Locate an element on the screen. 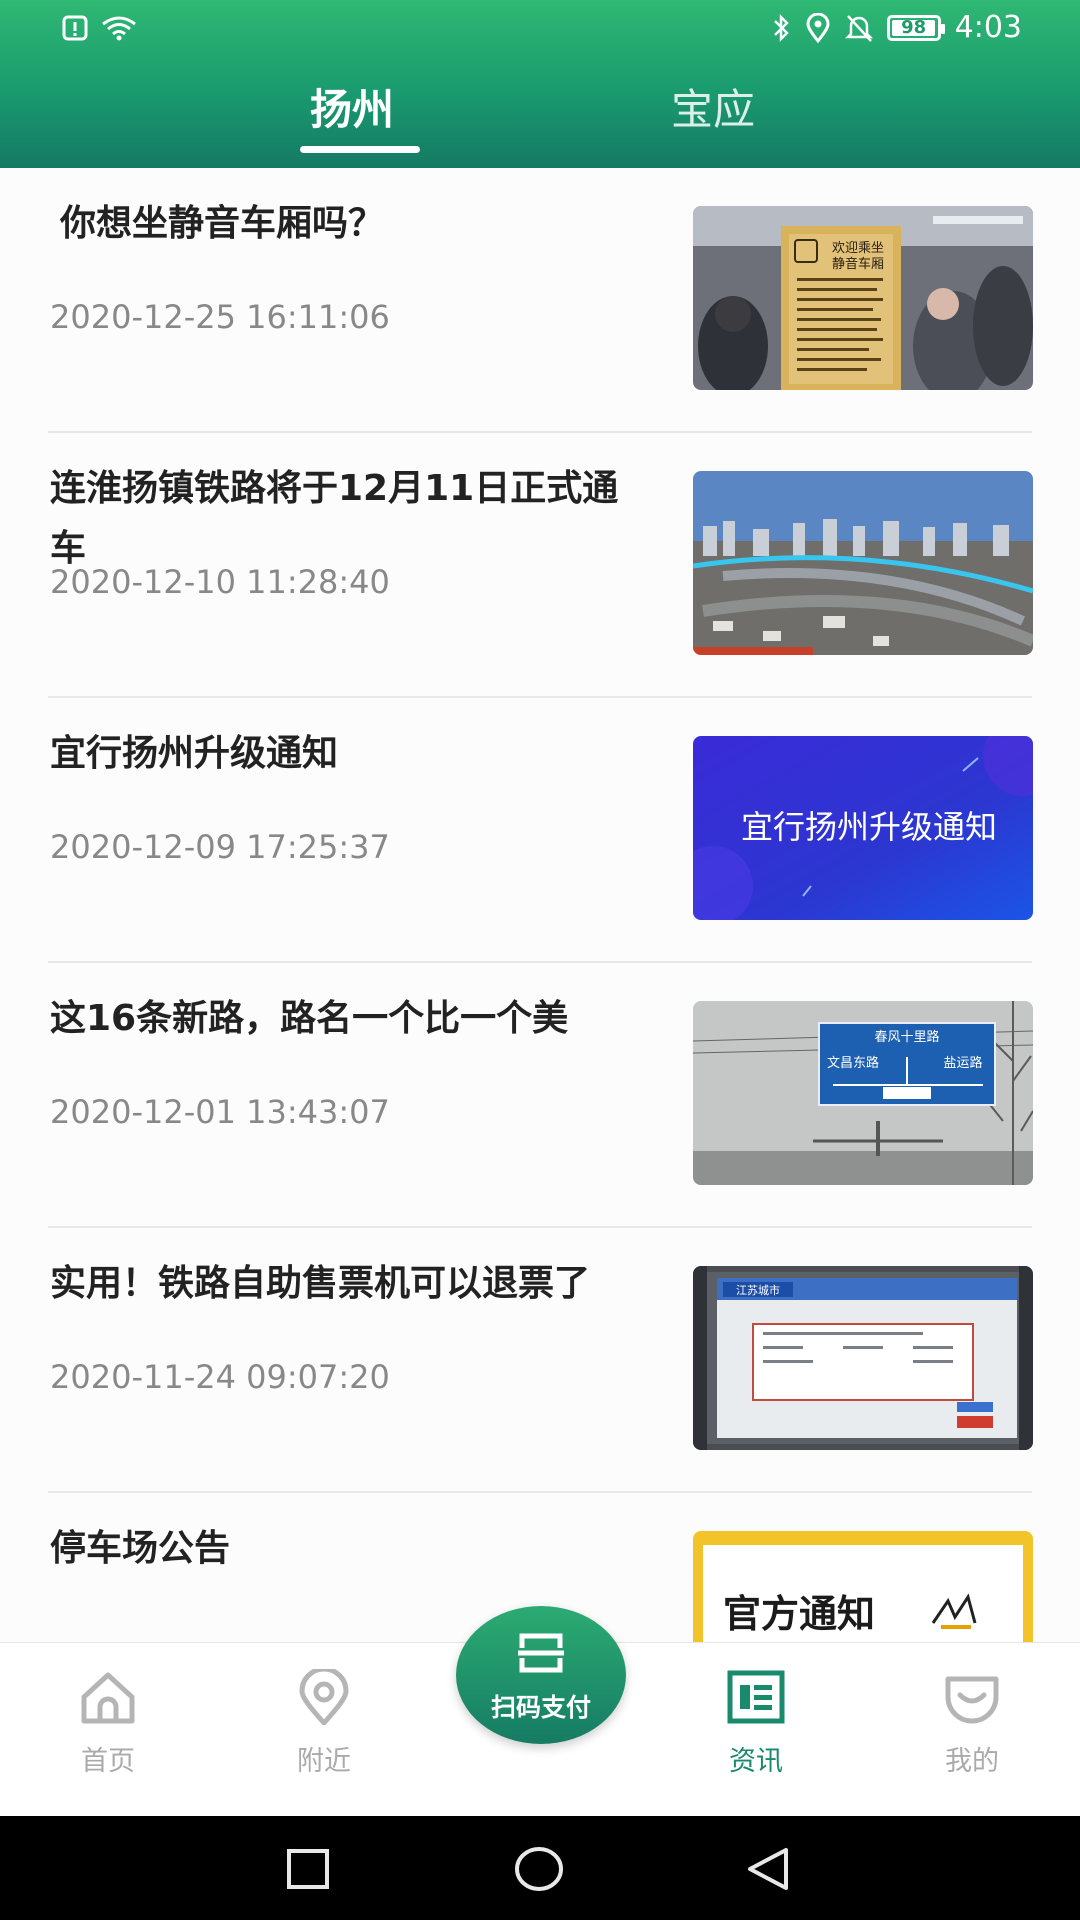 Image resolution: width=1080 pixels, height=1920 pixels. scan-icon is located at coordinates (541, 1653).